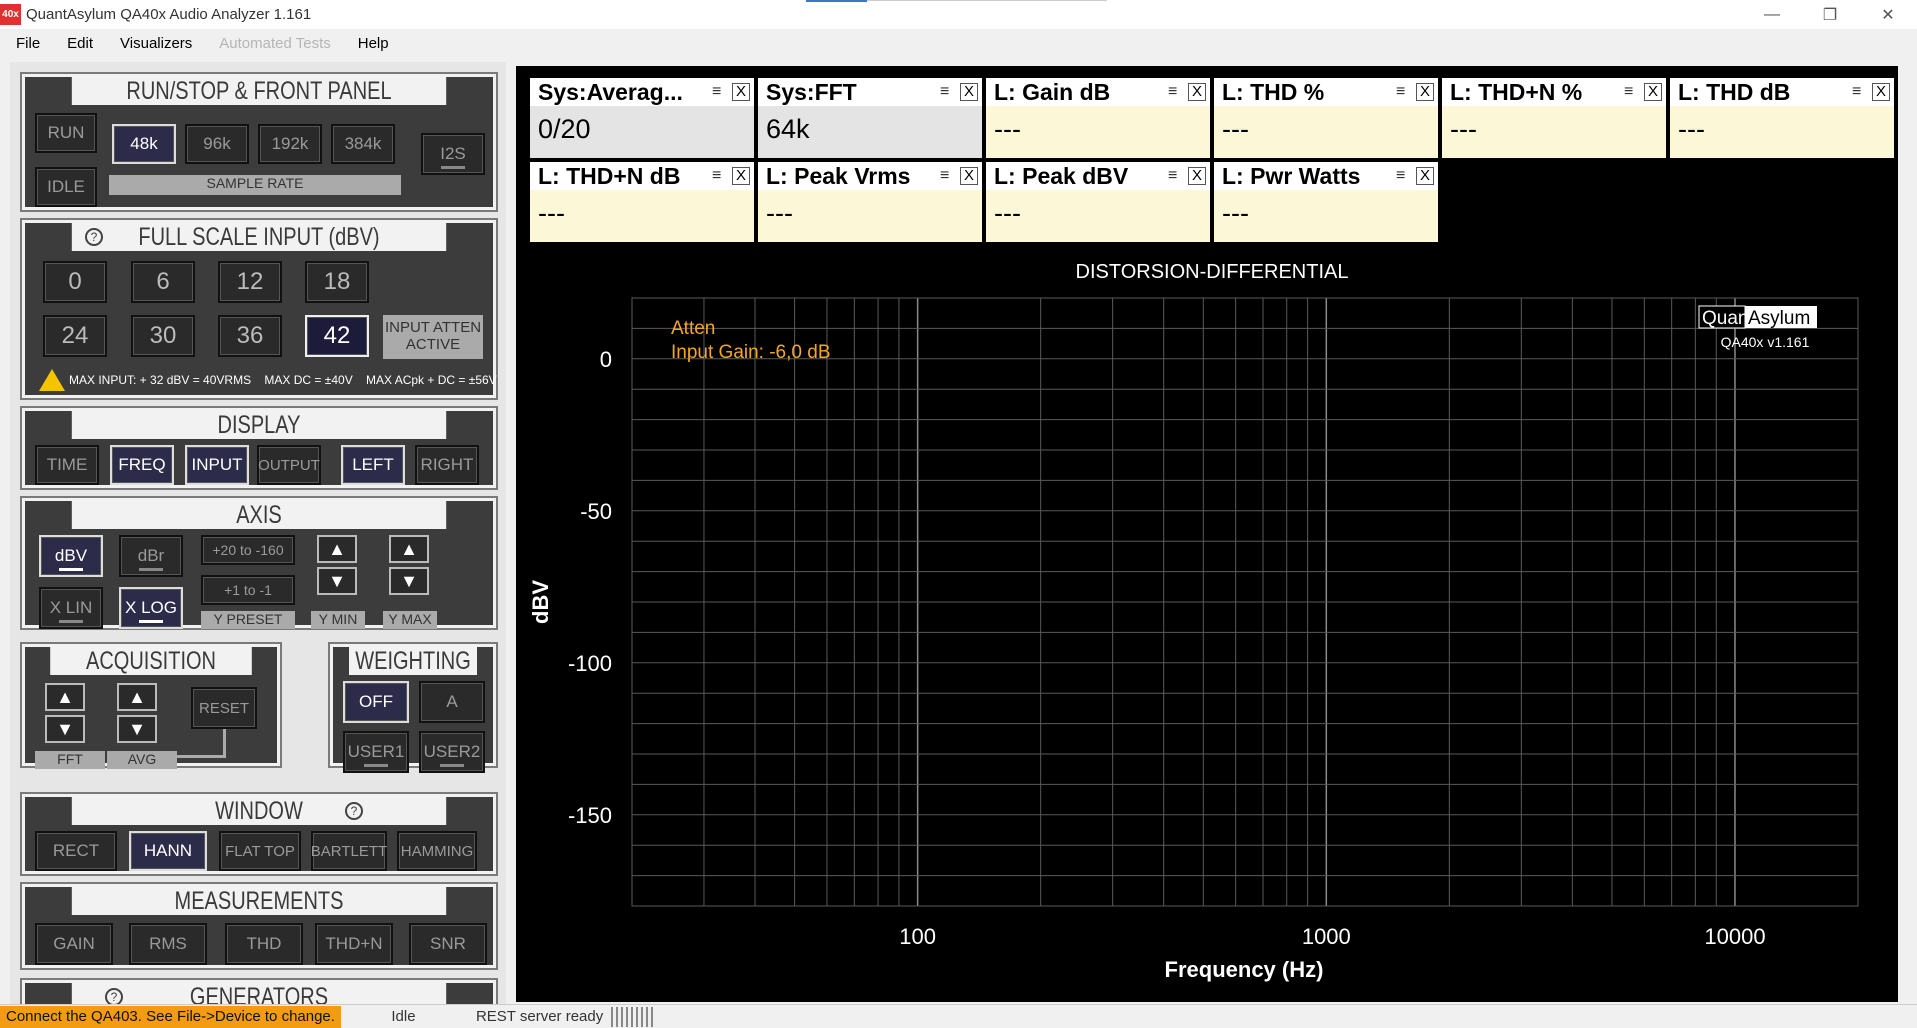 This screenshot has width=1917, height=1028. Describe the element at coordinates (94, 237) in the screenshot. I see `full-scale-help-icon: ?` at that location.